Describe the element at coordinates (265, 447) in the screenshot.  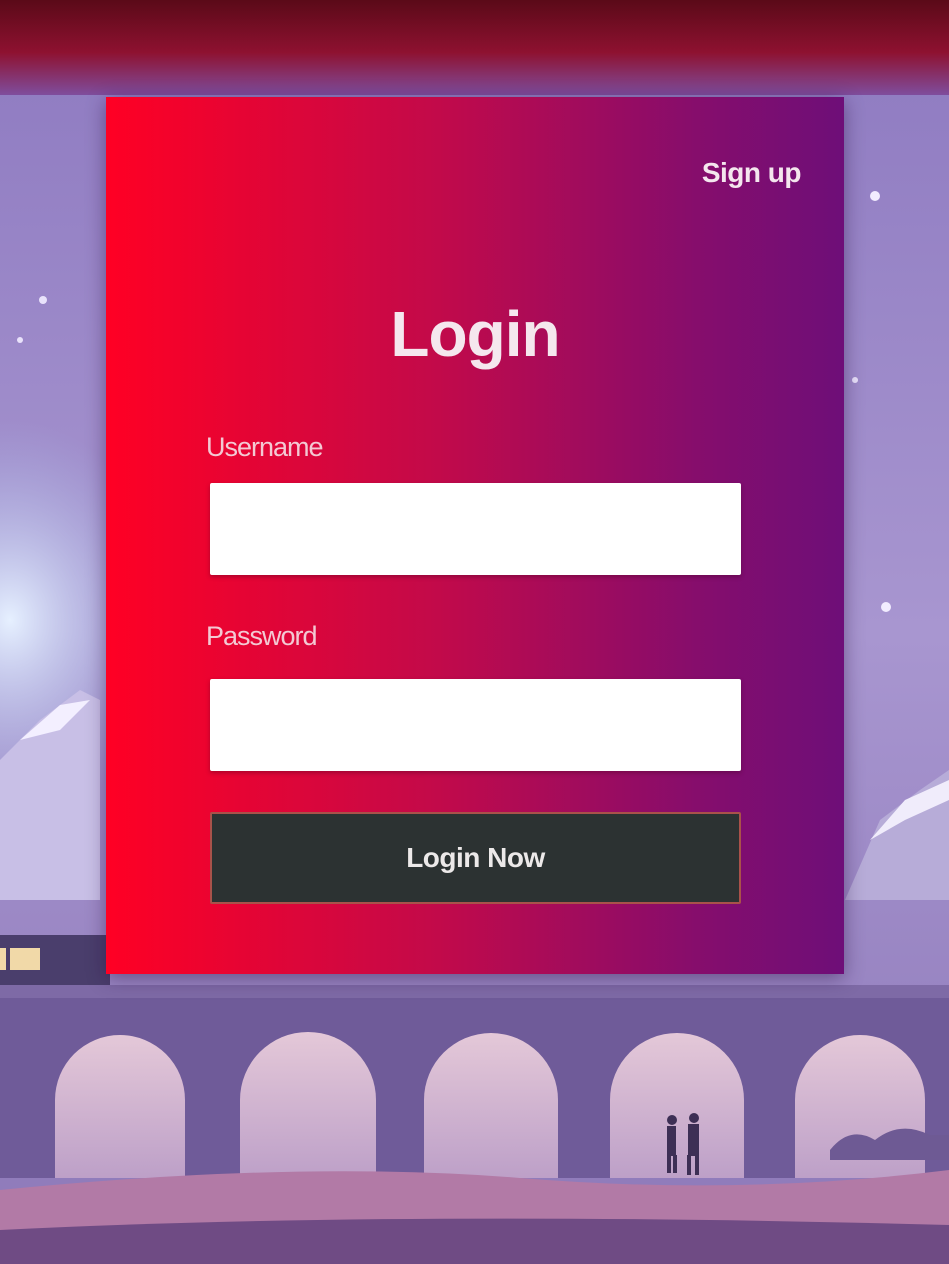
I see `username-label: Username` at that location.